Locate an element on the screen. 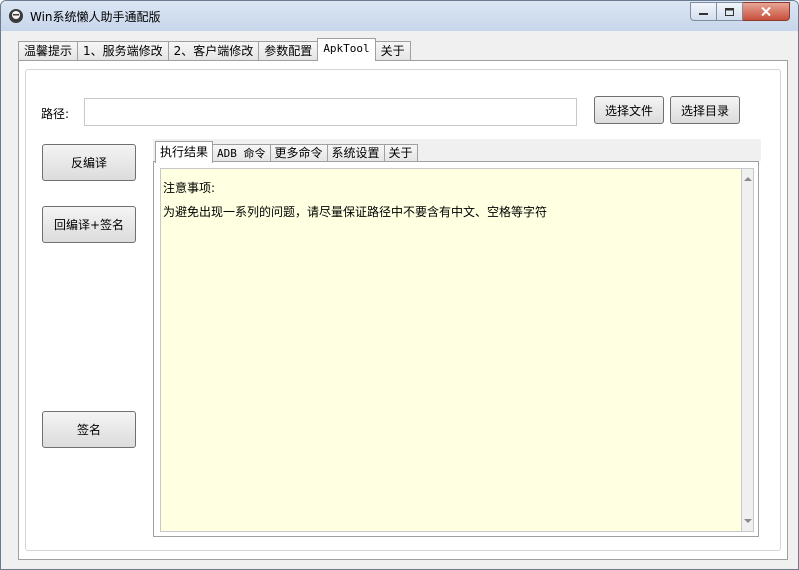 This screenshot has width=799, height=570. recompile-sign-button: 回编译+签名 is located at coordinates (89, 224).